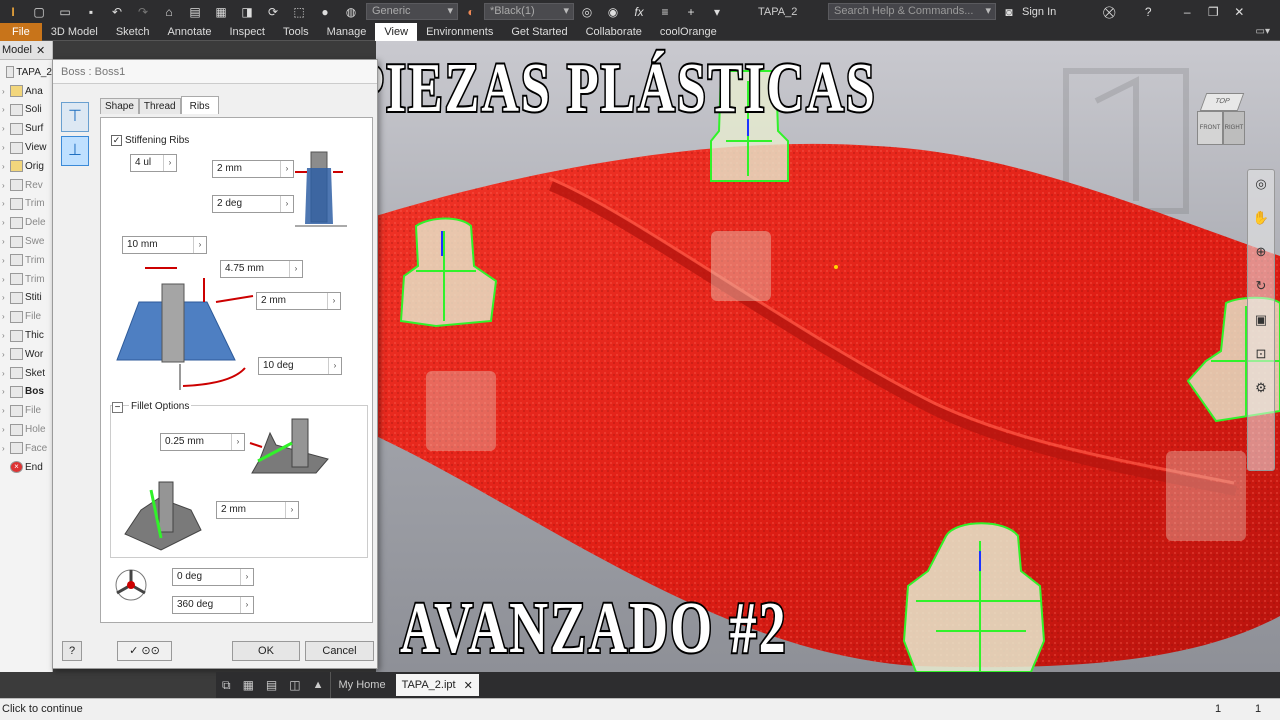 The image size is (1280, 720). What do you see at coordinates (91, 12) in the screenshot?
I see `save-icon: ▪` at bounding box center [91, 12].